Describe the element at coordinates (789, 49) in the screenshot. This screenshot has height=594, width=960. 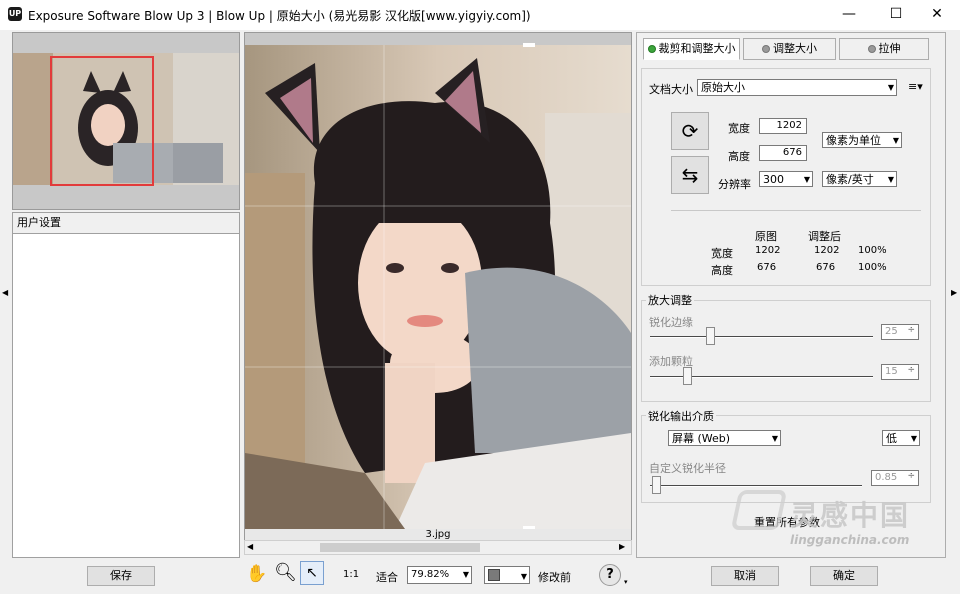
I see `tab-resize: 调整大小` at that location.